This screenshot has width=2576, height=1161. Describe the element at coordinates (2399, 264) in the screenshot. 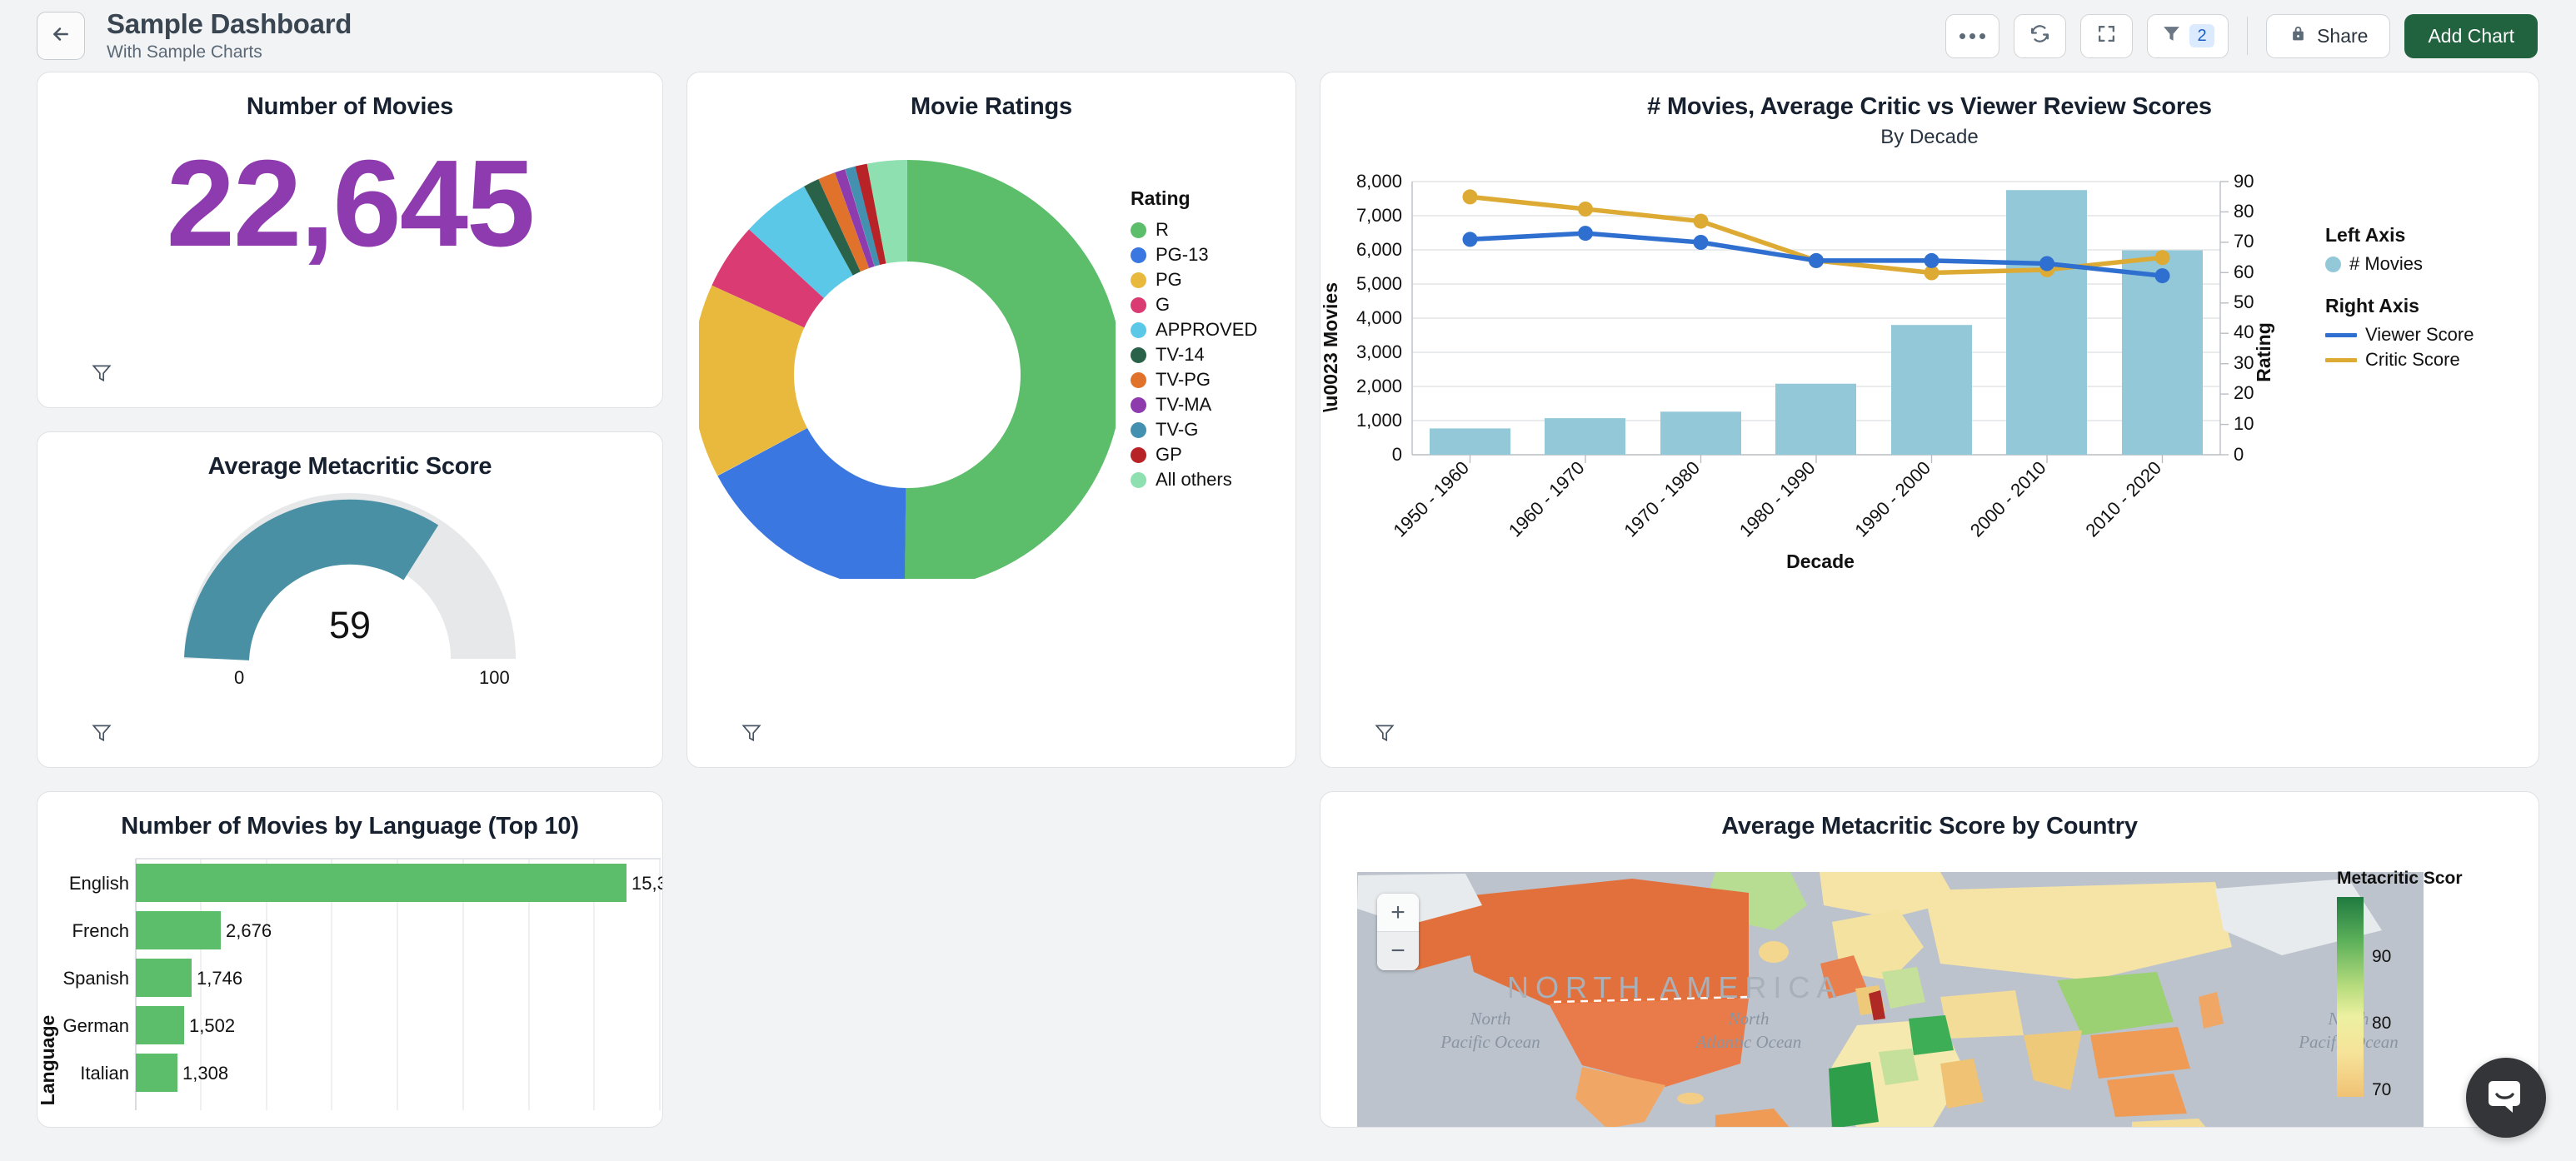

I see `legend-item: # Movies` at that location.